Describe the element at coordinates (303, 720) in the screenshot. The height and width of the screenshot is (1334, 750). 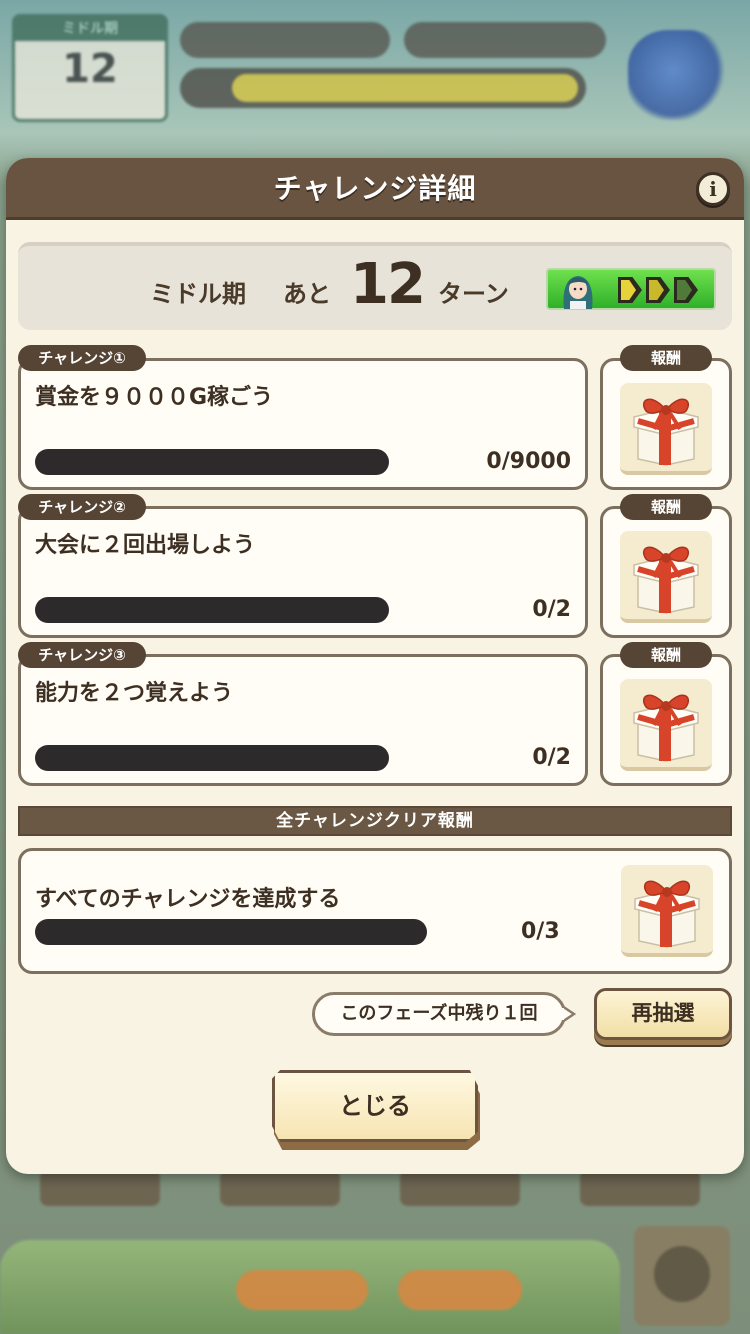
I see `challenge-card: 能力を２つ覚えよう 0/2` at that location.